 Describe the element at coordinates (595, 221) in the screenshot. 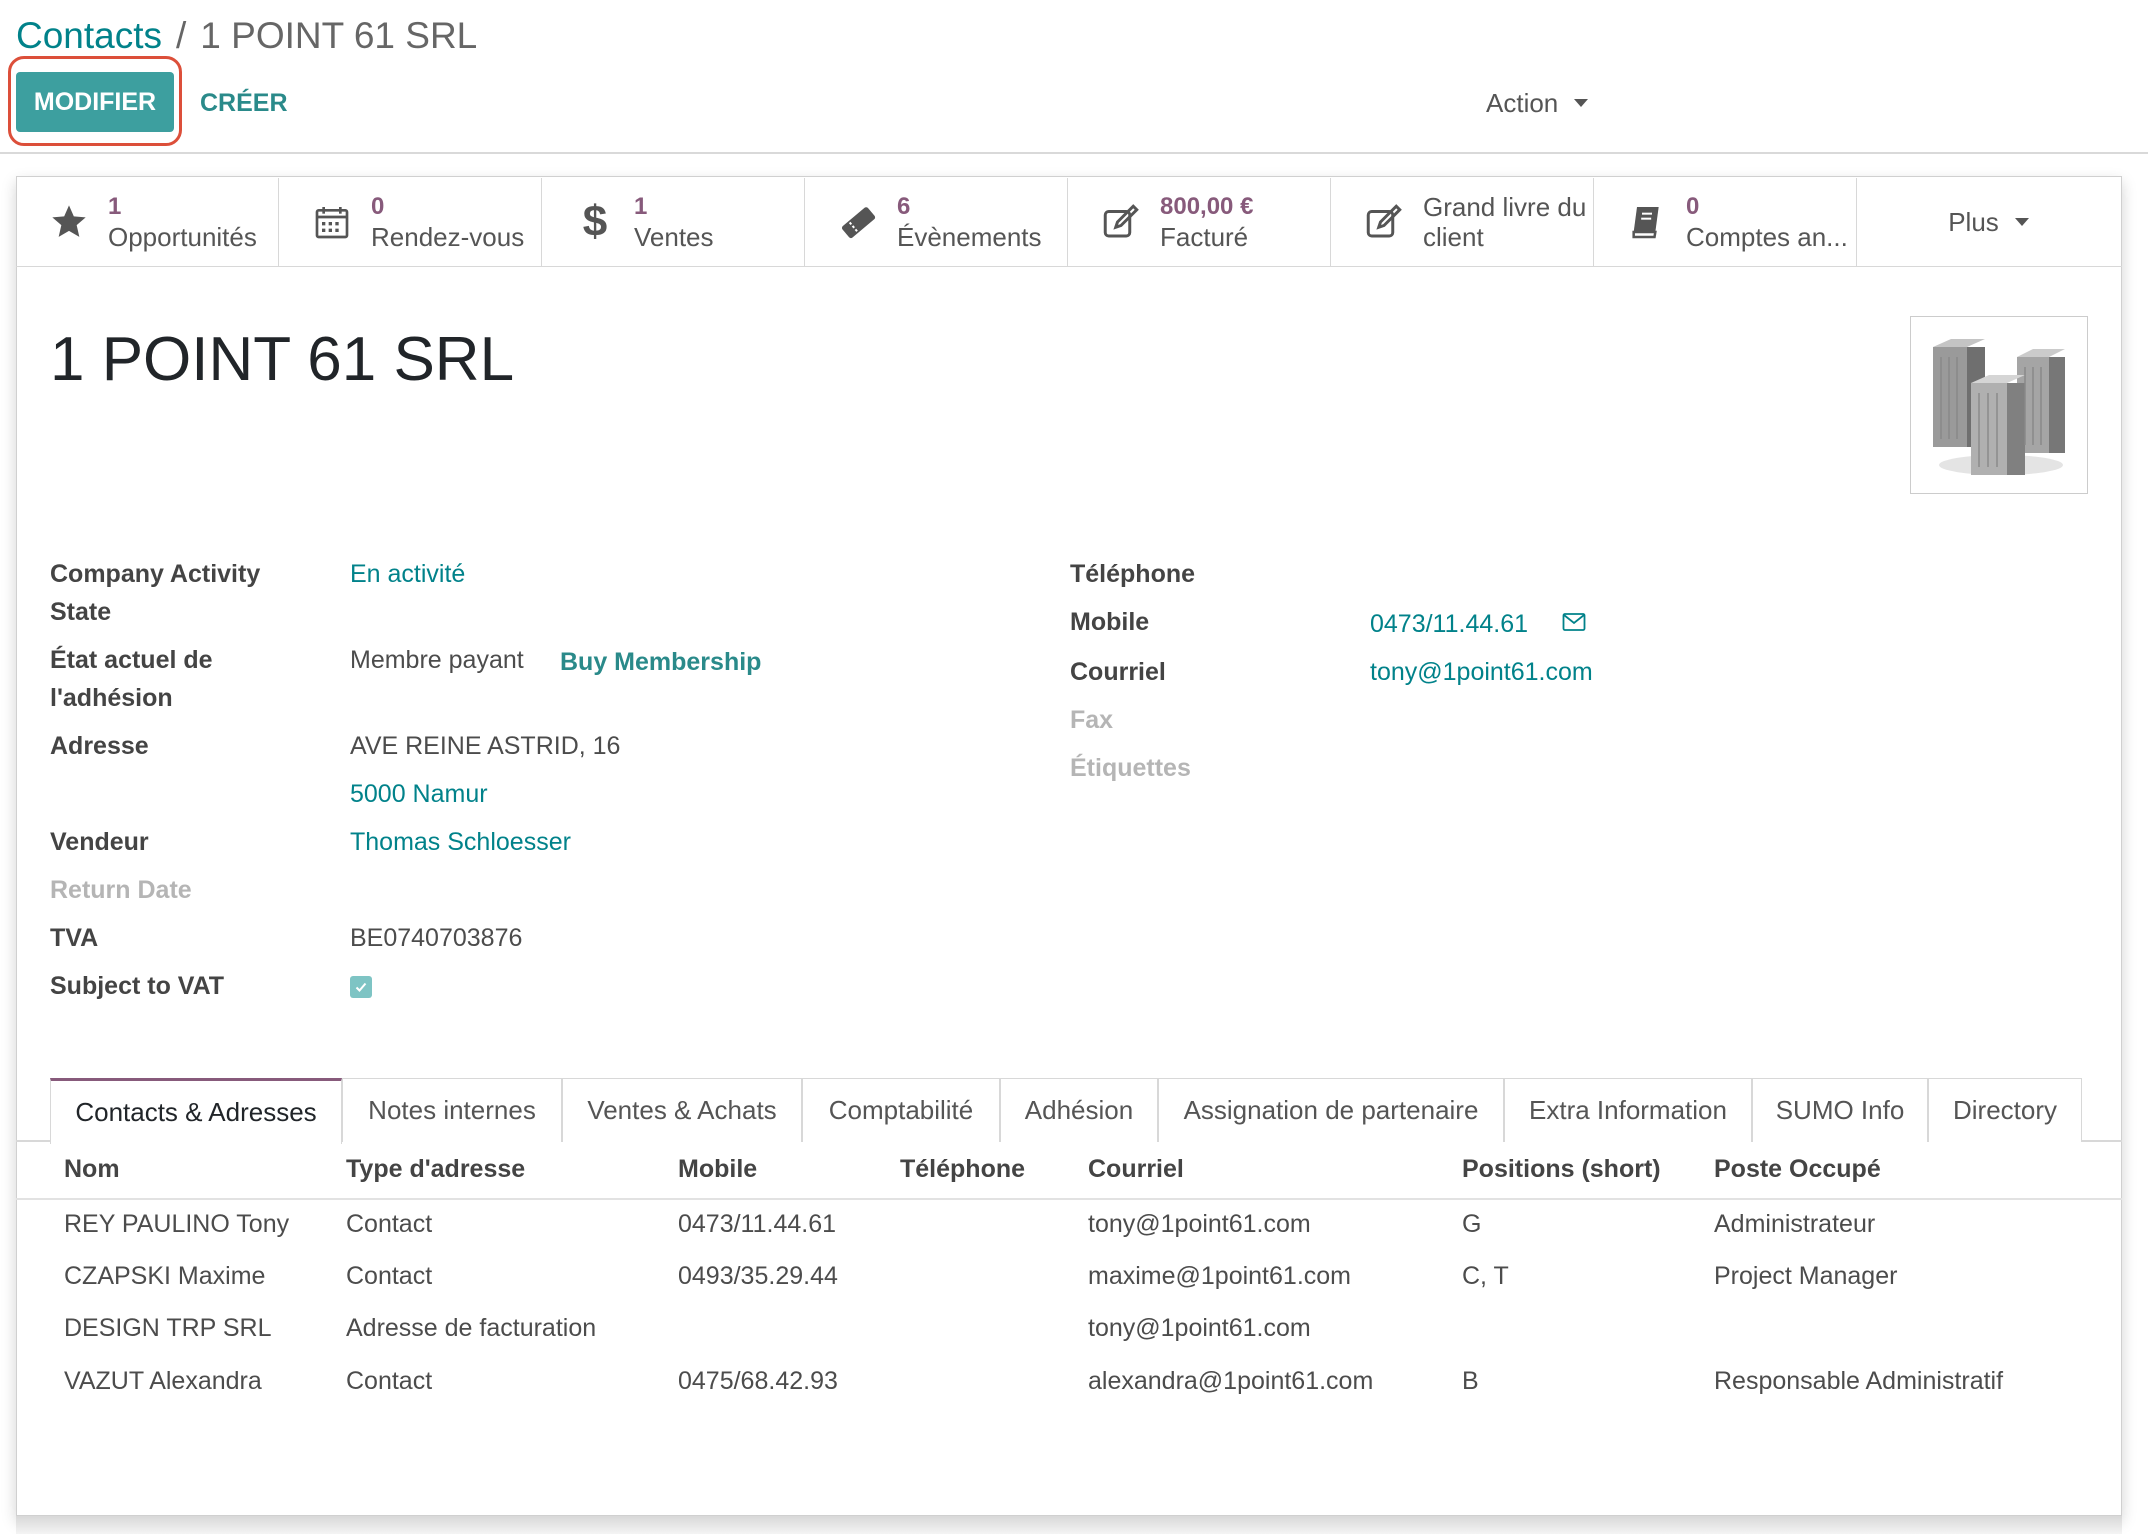

I see `dollar-icon: $` at that location.